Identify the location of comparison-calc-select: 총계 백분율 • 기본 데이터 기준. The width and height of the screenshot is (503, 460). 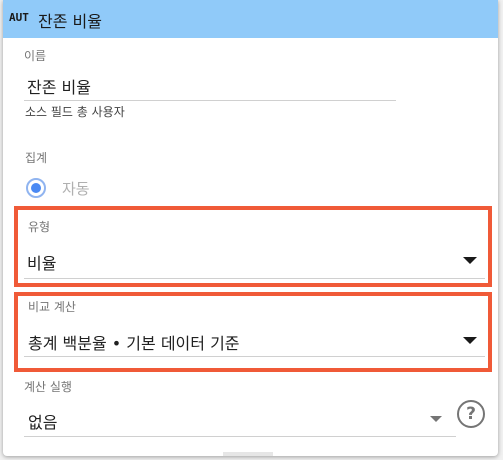
(134, 342).